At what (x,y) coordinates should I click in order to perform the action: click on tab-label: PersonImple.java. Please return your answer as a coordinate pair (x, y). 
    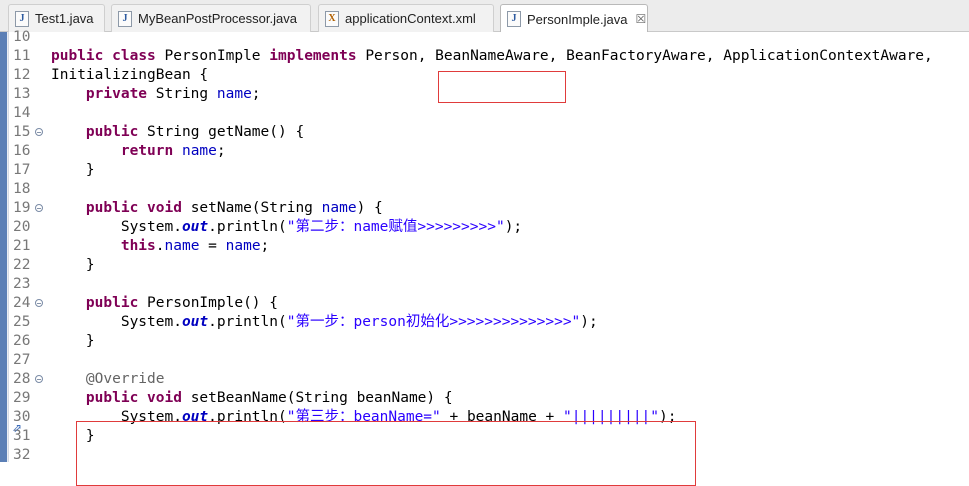
    Looking at the image, I should click on (577, 19).